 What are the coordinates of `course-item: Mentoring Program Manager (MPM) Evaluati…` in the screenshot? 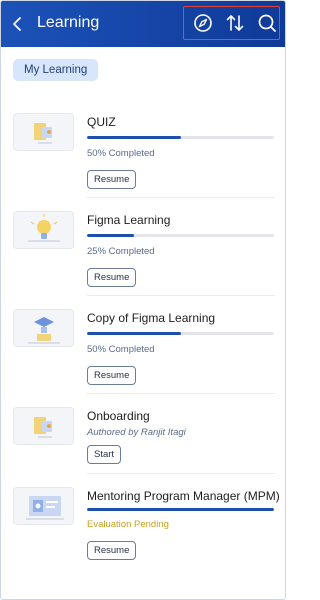 It's located at (143, 524).